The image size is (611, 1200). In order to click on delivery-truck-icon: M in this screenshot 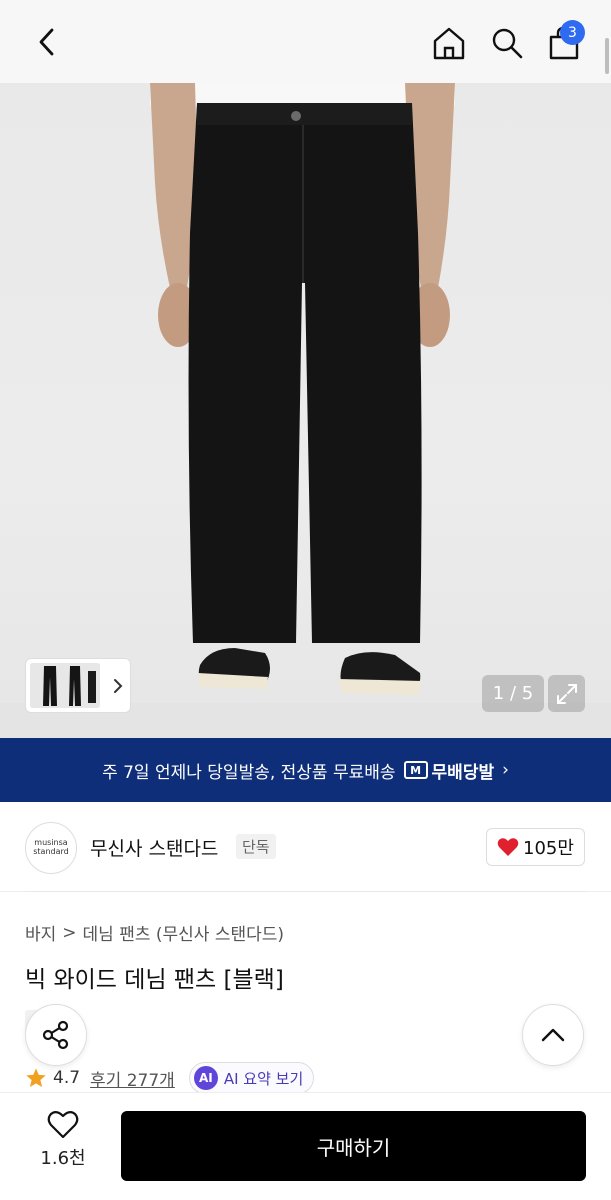, I will do `click(415, 770)`.